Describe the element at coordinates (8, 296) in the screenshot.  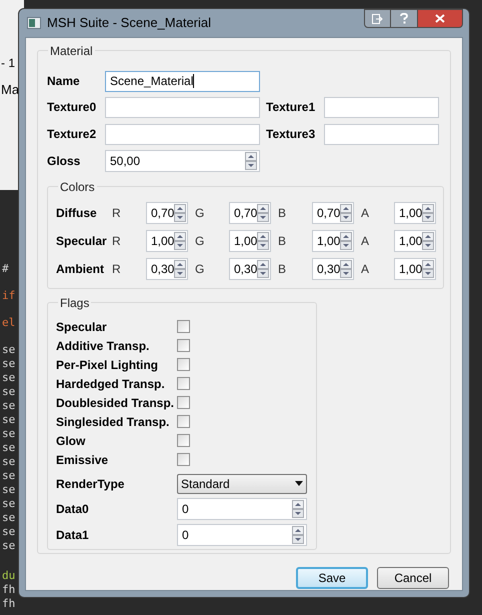
I see `code-line: if` at that location.